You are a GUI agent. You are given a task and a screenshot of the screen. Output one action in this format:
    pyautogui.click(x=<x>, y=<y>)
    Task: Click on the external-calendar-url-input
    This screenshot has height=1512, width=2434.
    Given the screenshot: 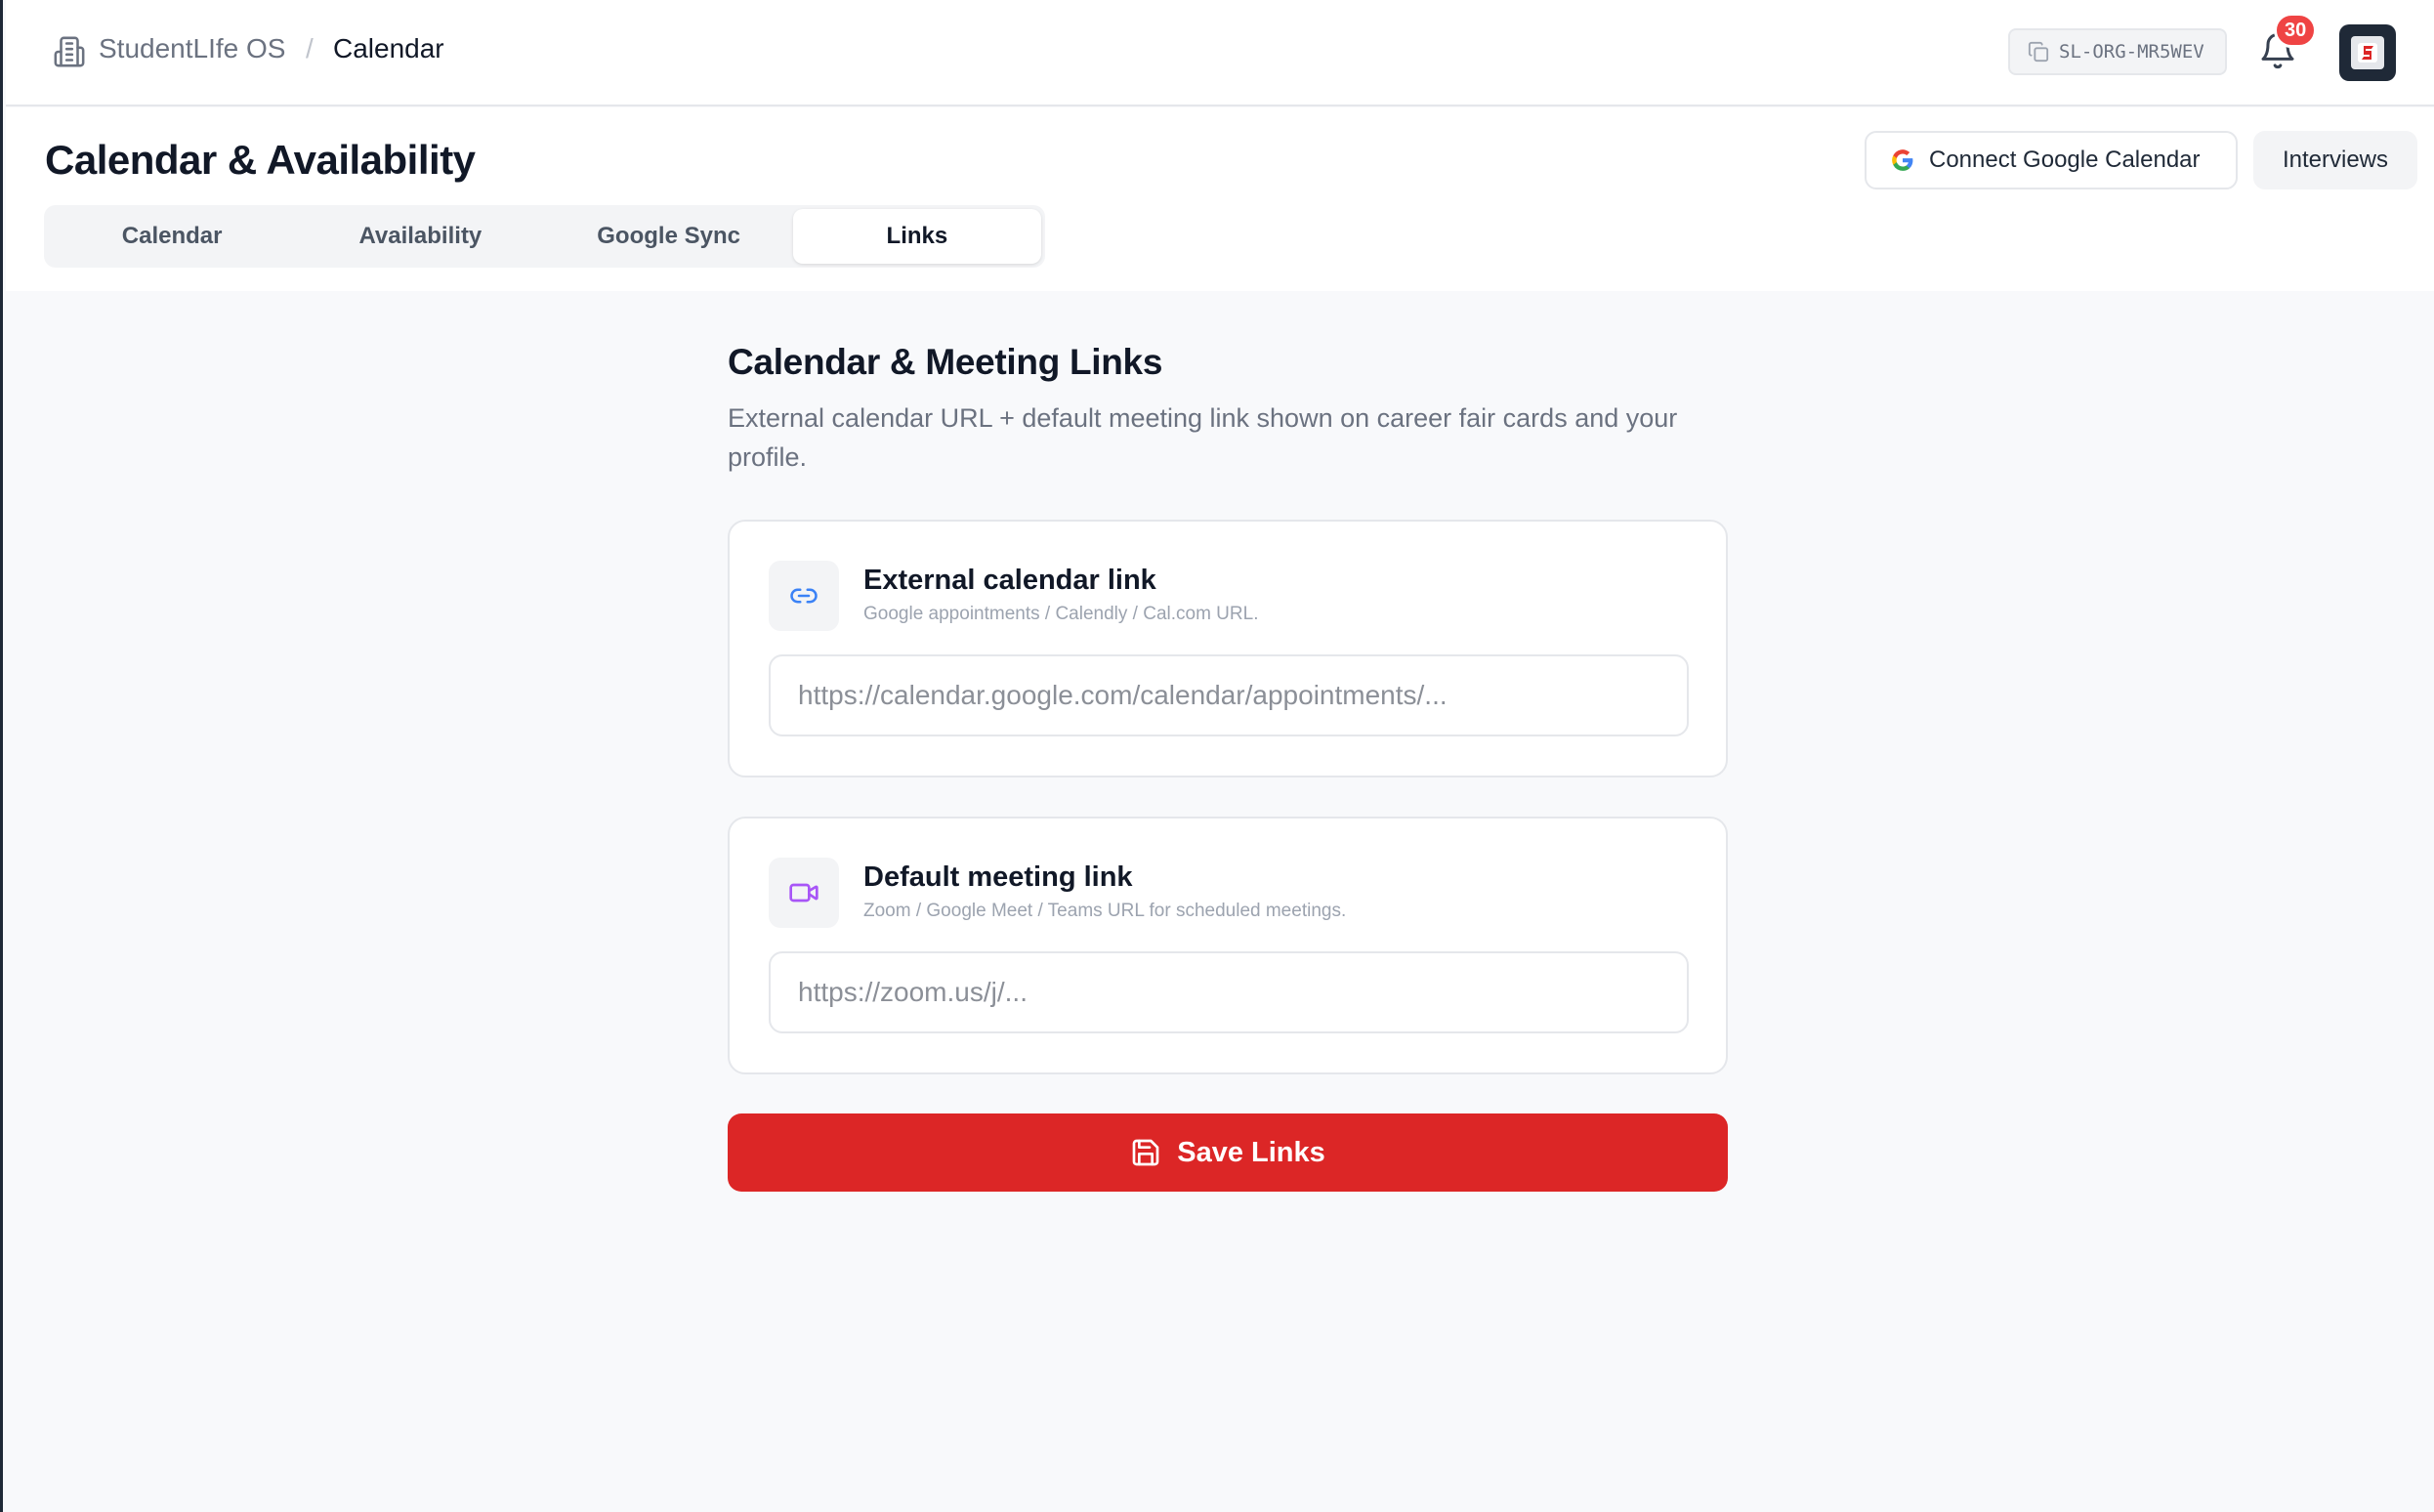 What is the action you would take?
    pyautogui.click(x=1229, y=695)
    